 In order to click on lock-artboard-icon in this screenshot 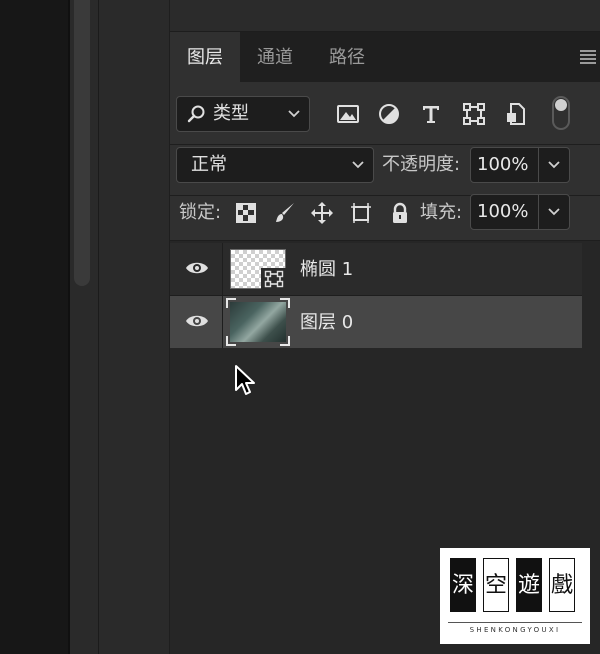, I will do `click(361, 213)`.